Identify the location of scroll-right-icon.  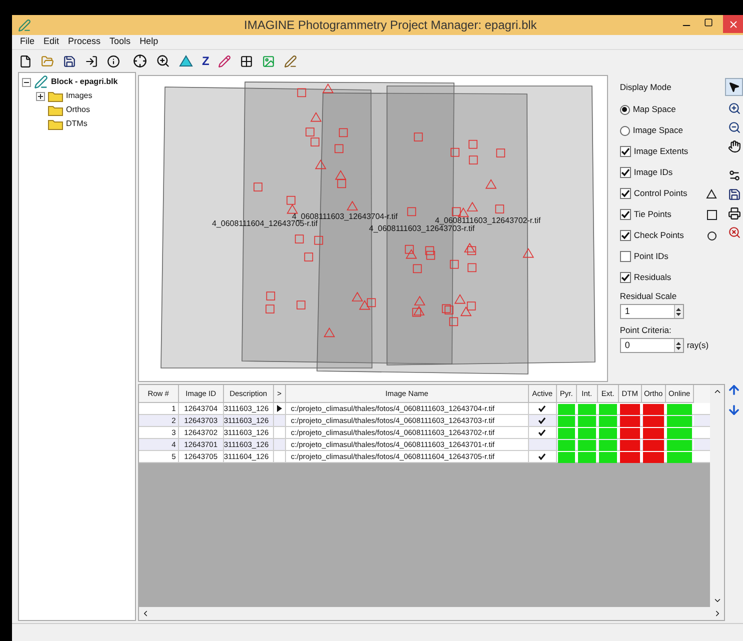
(717, 613).